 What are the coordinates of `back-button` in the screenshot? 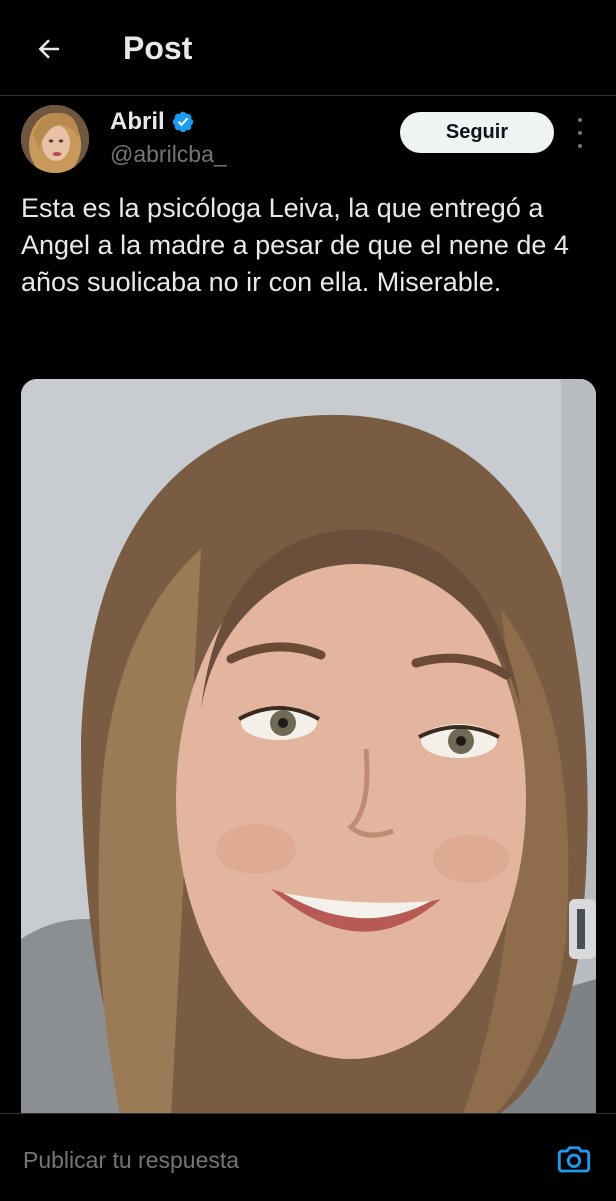 It's located at (49, 49).